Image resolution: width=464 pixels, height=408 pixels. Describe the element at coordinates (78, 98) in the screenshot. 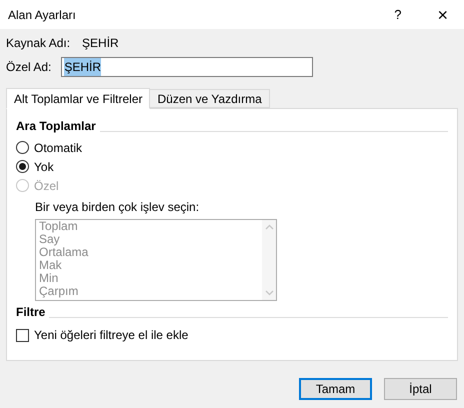

I see `tab: Alt Toplamlar ve Filtreler` at that location.